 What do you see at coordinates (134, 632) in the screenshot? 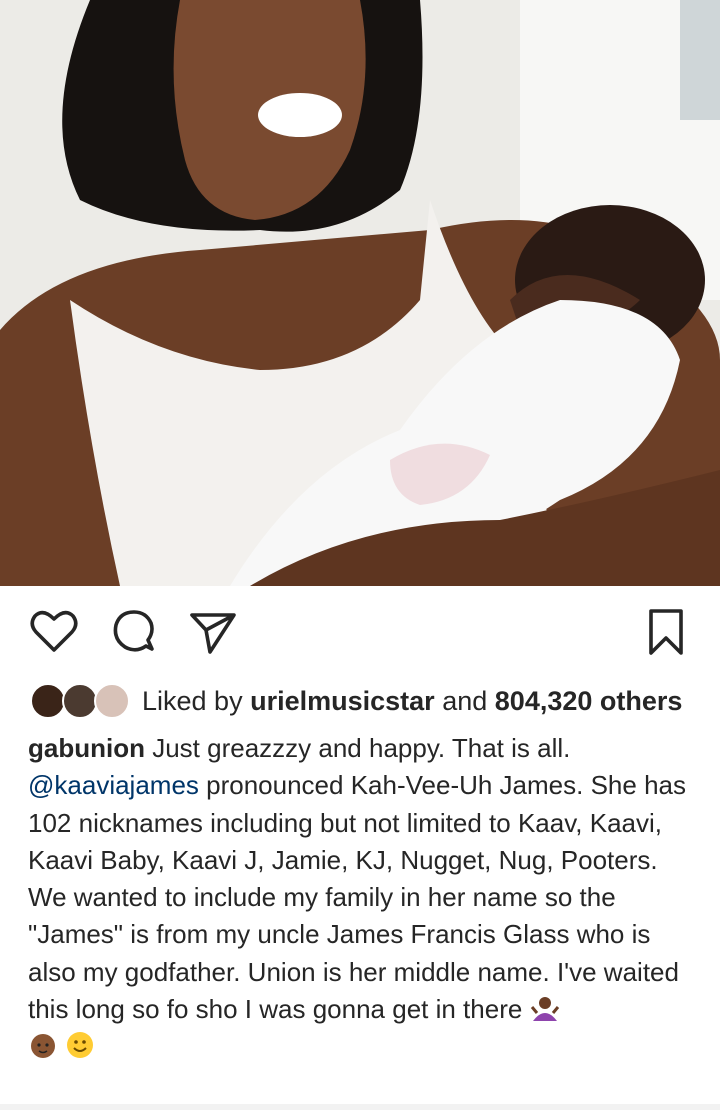
I see `comment-icon` at bounding box center [134, 632].